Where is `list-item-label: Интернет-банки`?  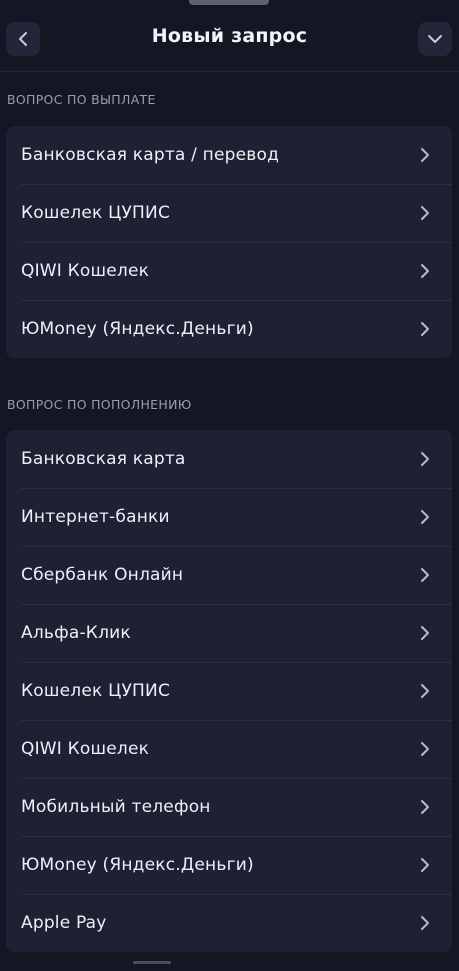
list-item-label: Интернет-банки is located at coordinates (95, 517).